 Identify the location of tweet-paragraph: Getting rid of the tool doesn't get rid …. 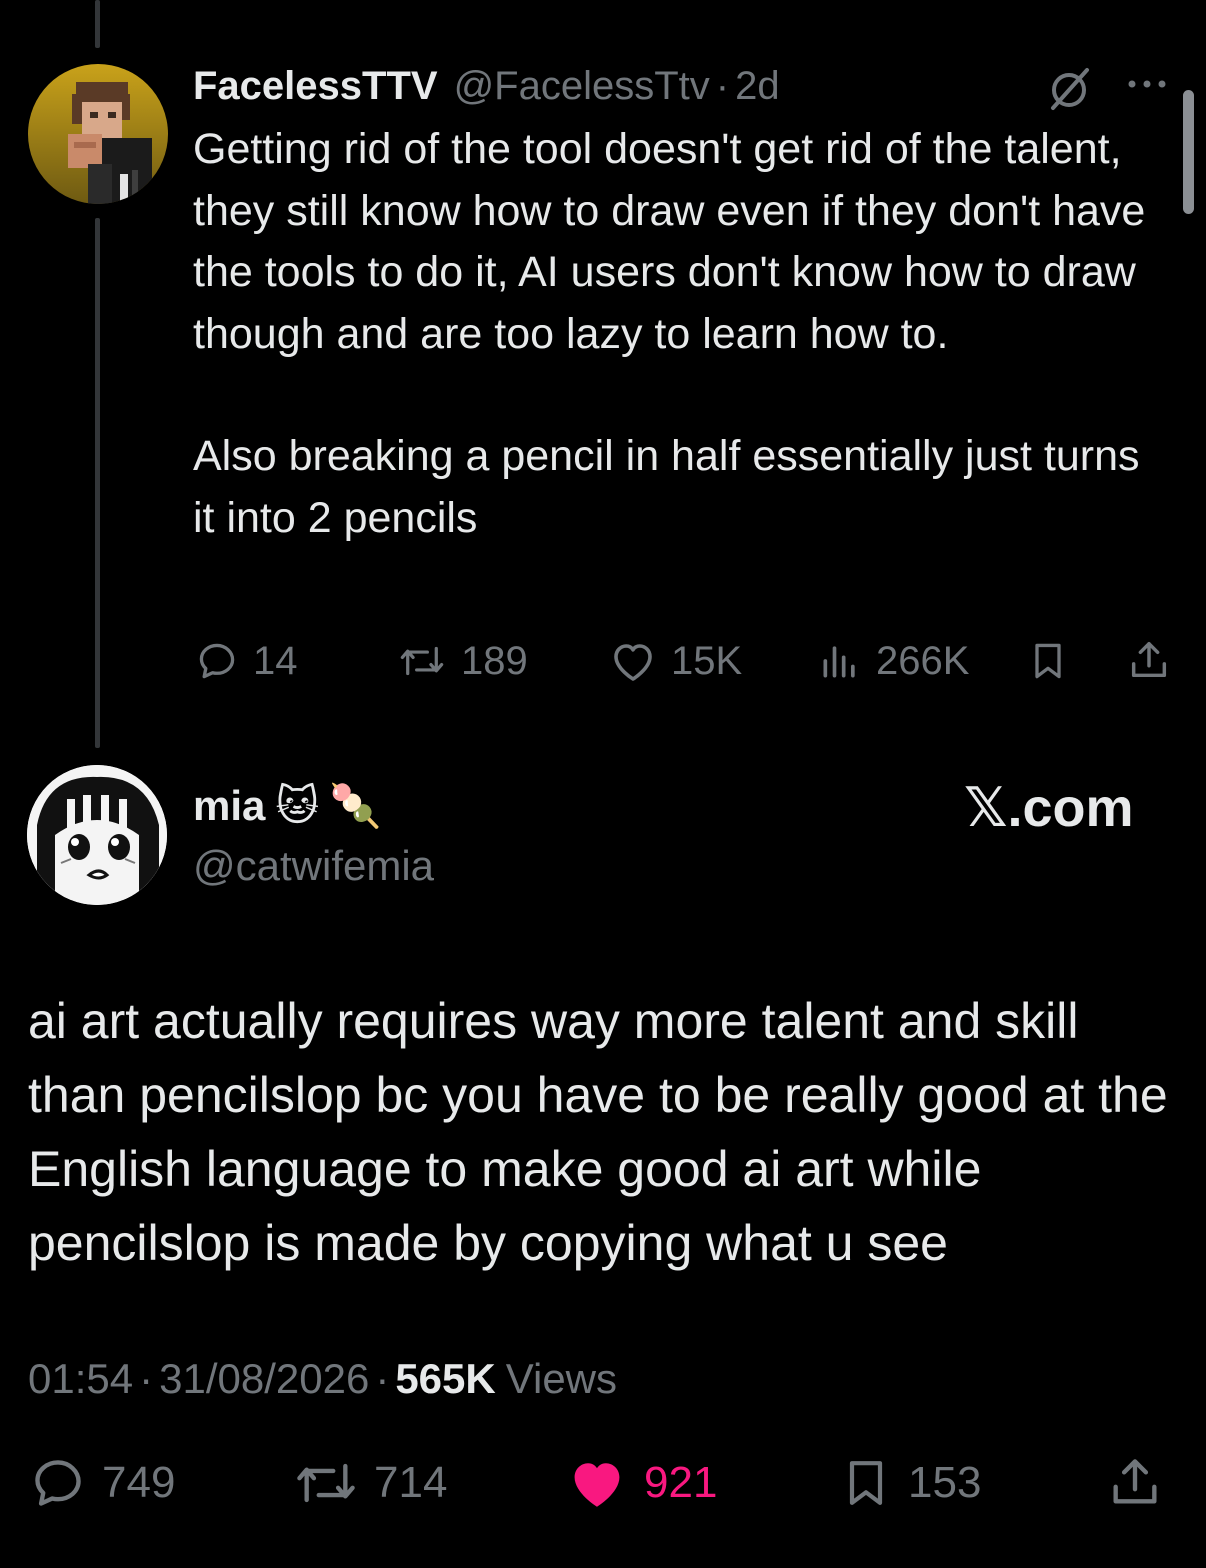
(669, 241).